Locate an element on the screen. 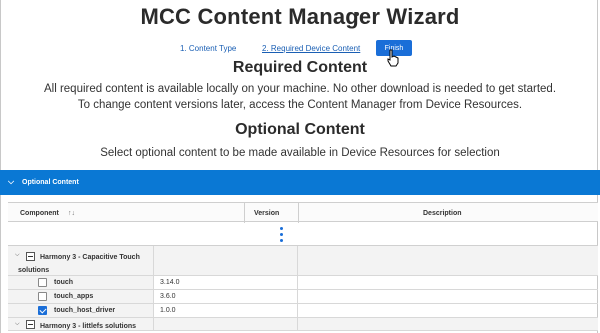  table-group-row: ⌵ Harmony 3 - Capacitive Touch solutions is located at coordinates (303, 261).